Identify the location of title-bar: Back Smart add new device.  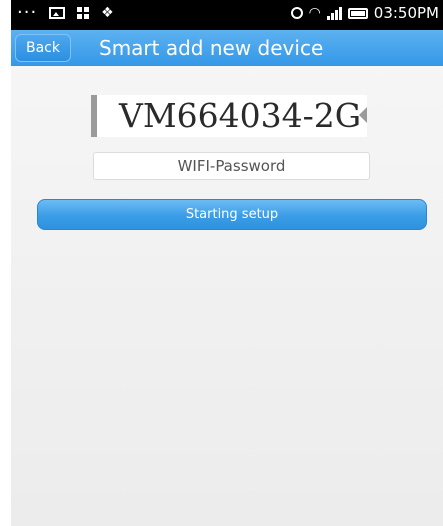
(227, 48).